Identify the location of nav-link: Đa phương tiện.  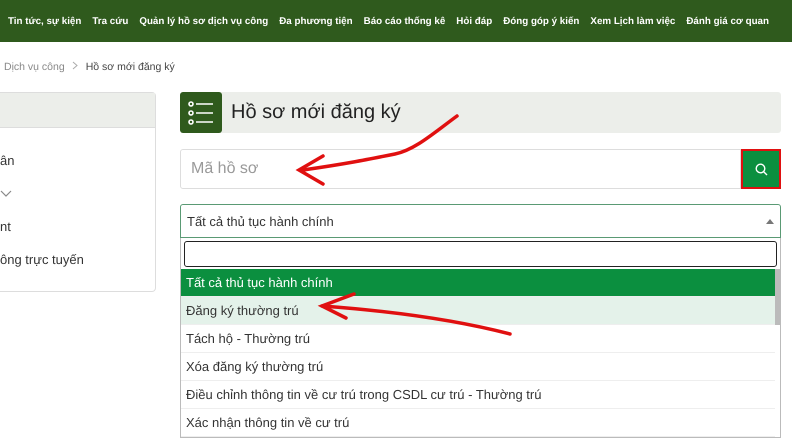
(316, 21).